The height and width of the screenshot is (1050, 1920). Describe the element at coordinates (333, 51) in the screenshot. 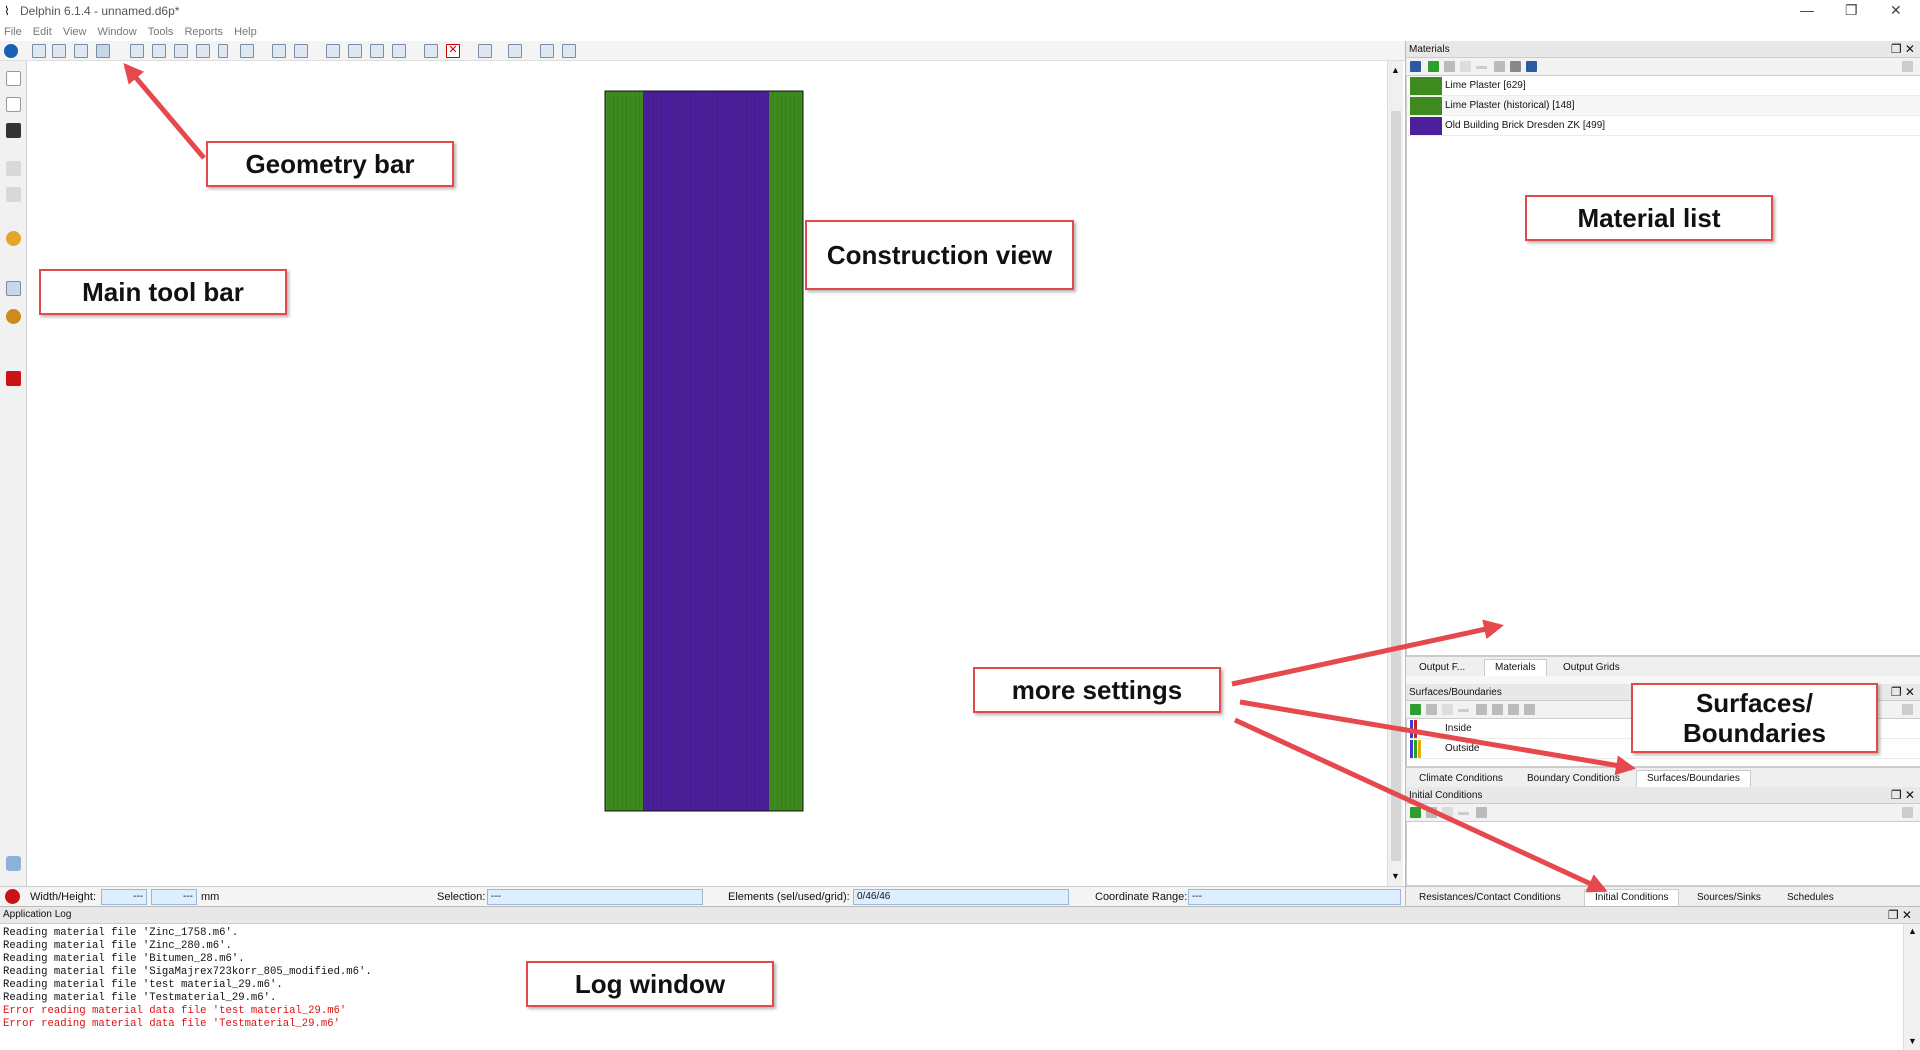

I see `align-left-icon` at that location.